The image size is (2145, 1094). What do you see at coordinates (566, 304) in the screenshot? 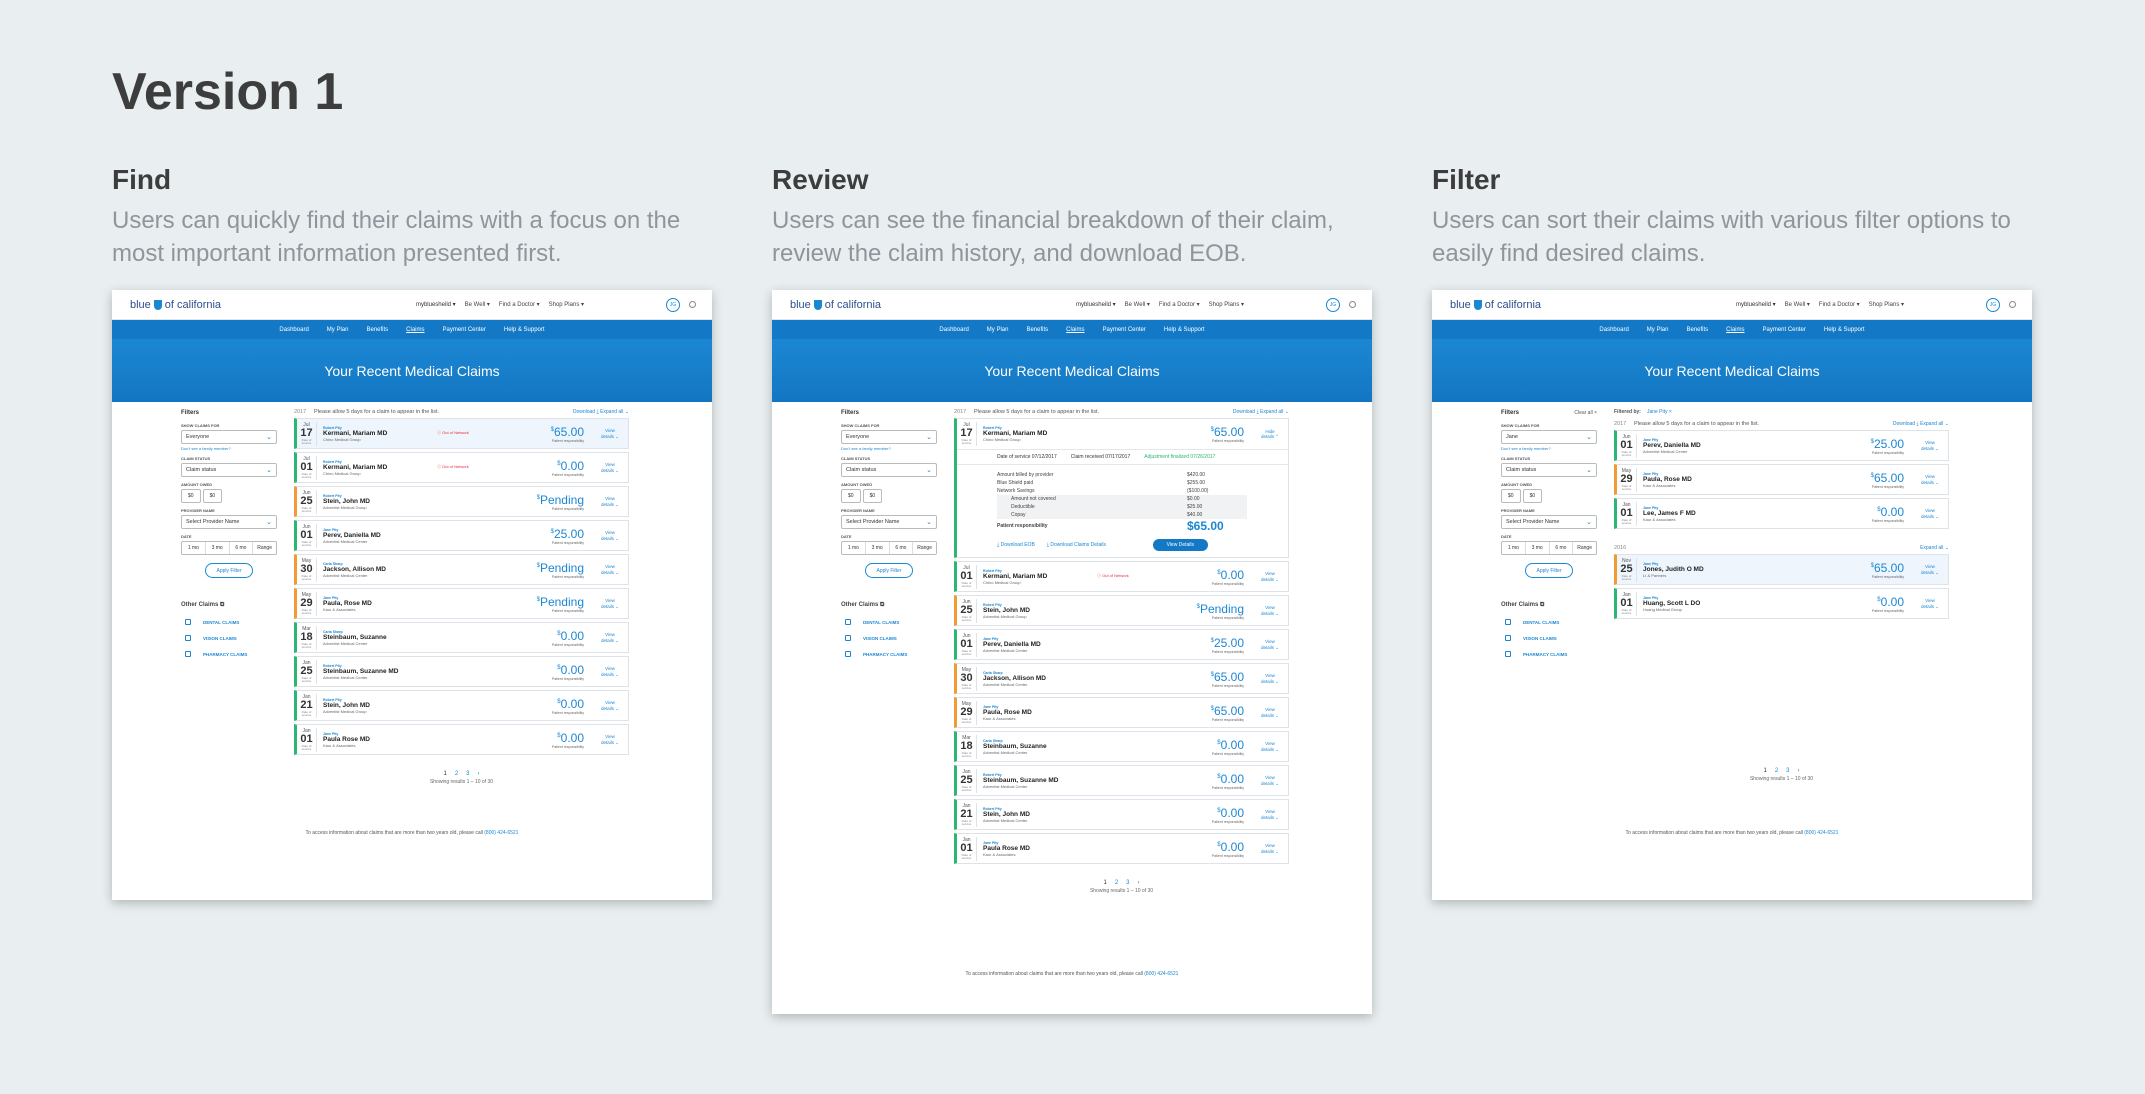
I see `top-nav-item: Shop Plans ▾` at bounding box center [566, 304].